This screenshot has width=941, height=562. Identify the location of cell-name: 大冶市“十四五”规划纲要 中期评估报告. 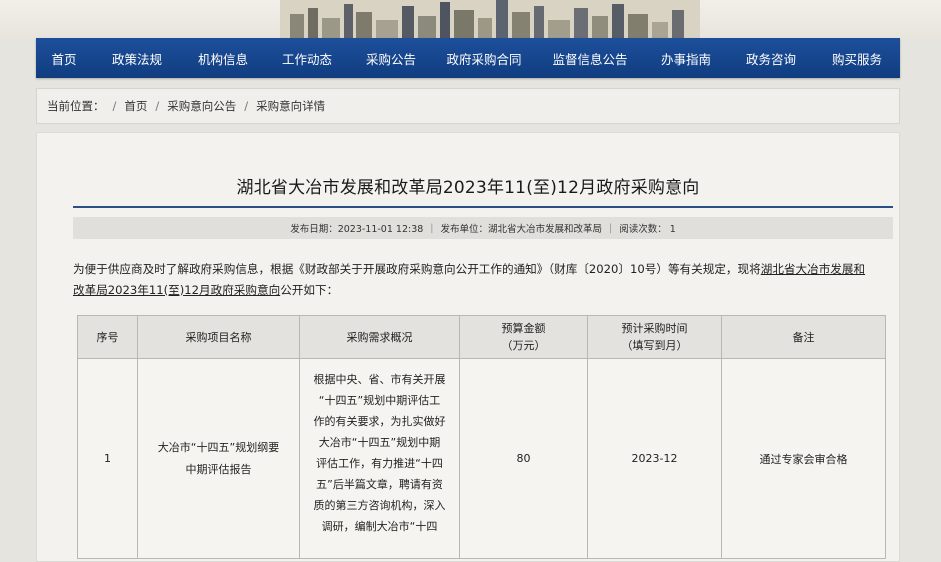
(218, 458).